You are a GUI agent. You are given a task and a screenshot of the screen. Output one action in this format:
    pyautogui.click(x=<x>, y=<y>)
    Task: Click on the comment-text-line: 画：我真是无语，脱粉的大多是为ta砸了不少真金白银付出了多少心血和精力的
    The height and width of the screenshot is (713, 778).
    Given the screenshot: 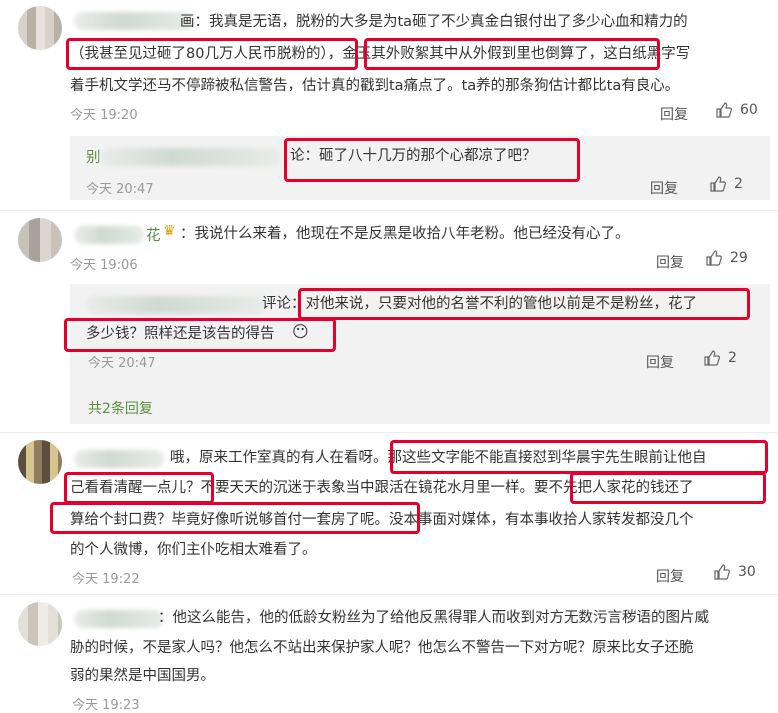 What is the action you would take?
    pyautogui.click(x=434, y=22)
    